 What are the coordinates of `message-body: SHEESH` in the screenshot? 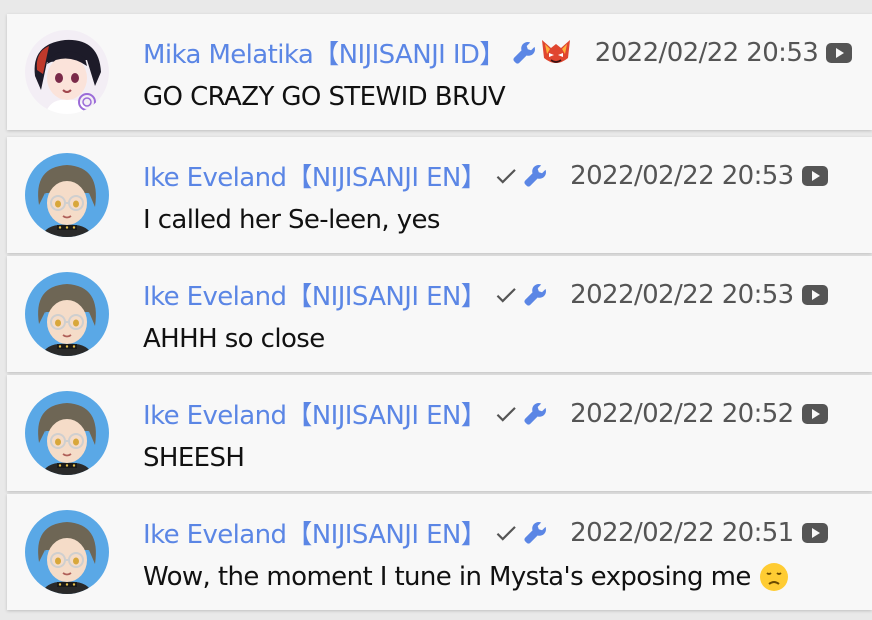 It's located at (194, 458).